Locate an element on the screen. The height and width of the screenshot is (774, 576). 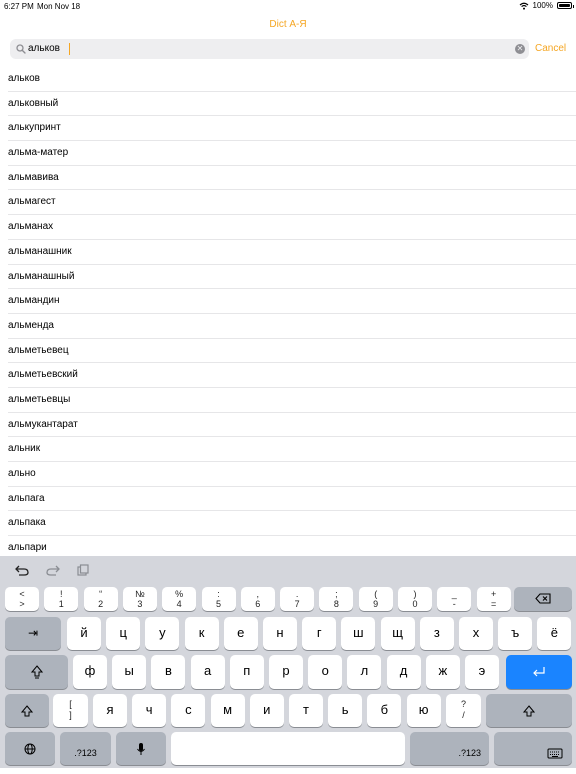
letter-key: и is located at coordinates (266, 710).